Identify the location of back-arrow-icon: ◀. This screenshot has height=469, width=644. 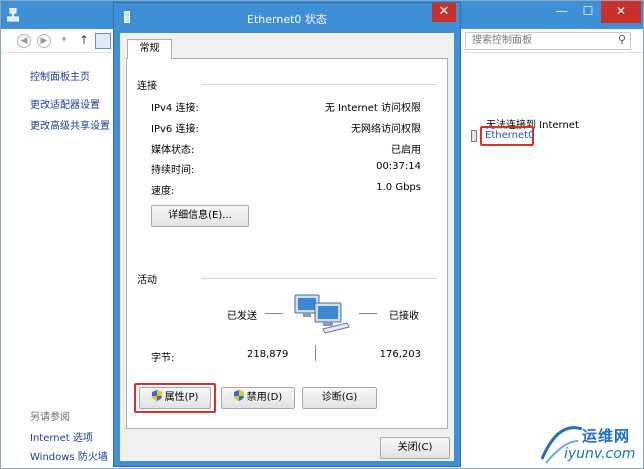
(24, 41).